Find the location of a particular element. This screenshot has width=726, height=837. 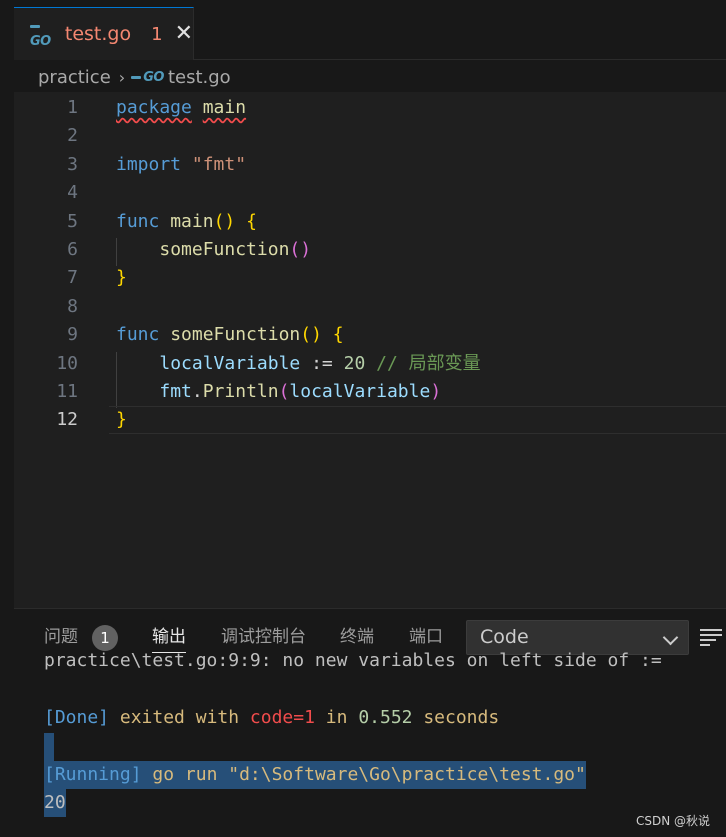

tab-problem-count: 1 is located at coordinates (157, 34).